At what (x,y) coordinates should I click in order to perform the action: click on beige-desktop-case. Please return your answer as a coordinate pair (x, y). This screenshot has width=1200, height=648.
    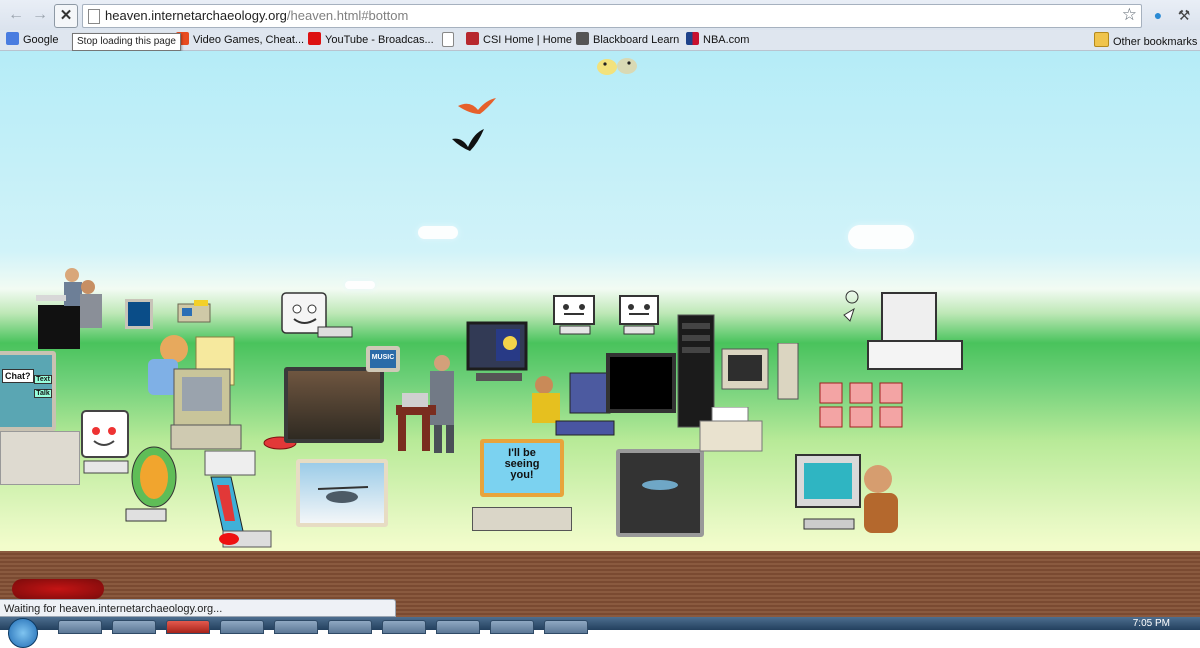
    Looking at the image, I should click on (40, 458).